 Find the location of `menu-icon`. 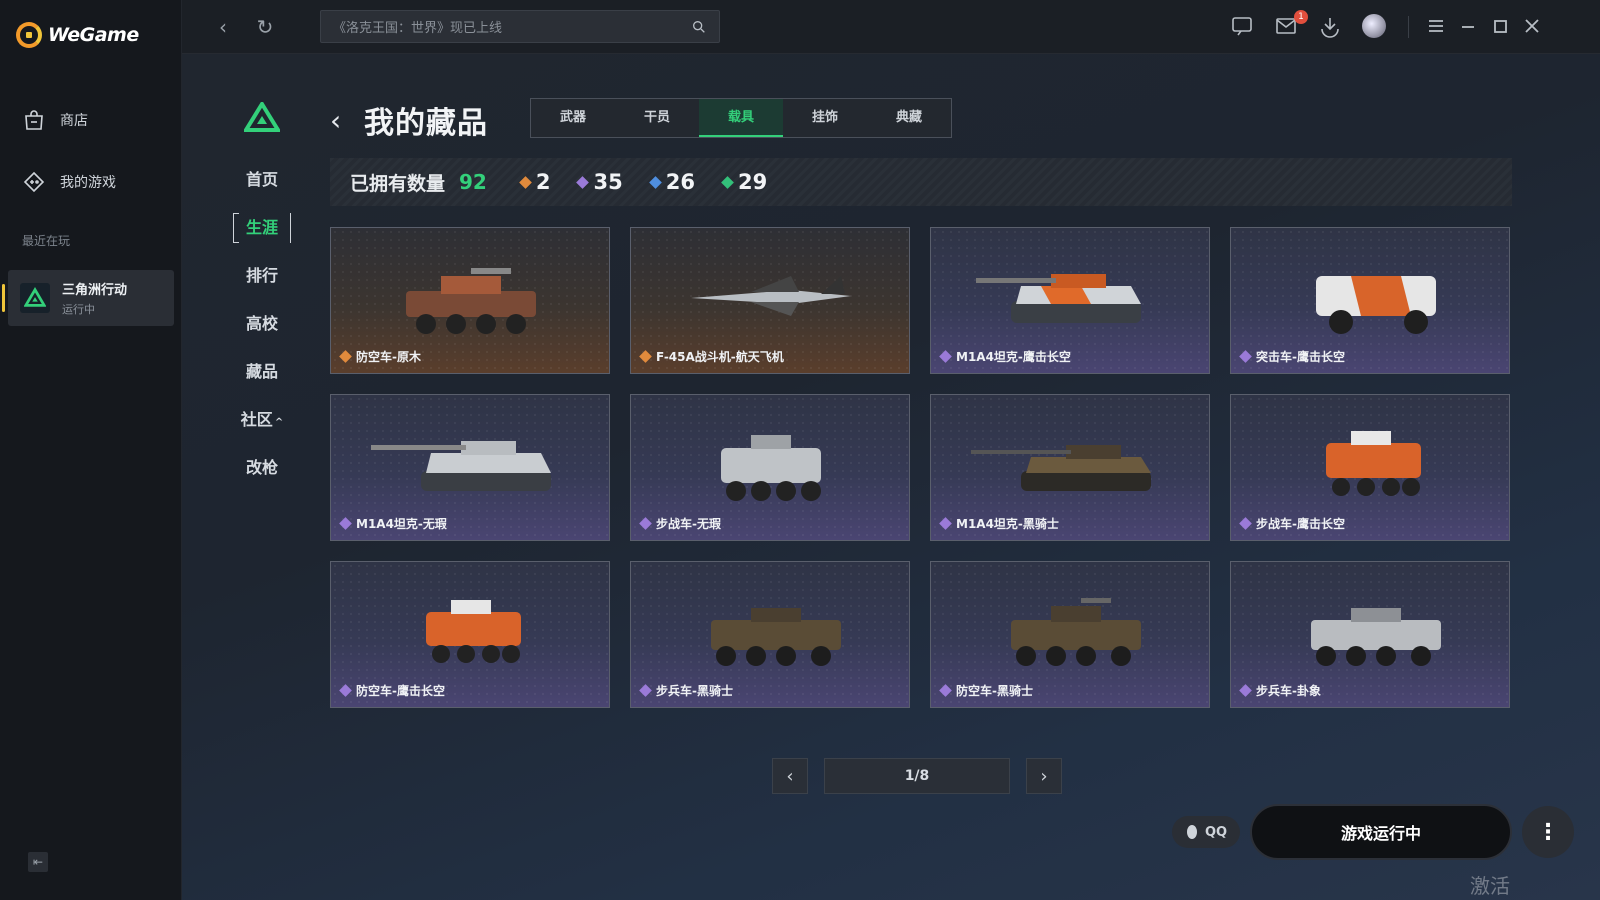

menu-icon is located at coordinates (1436, 26).